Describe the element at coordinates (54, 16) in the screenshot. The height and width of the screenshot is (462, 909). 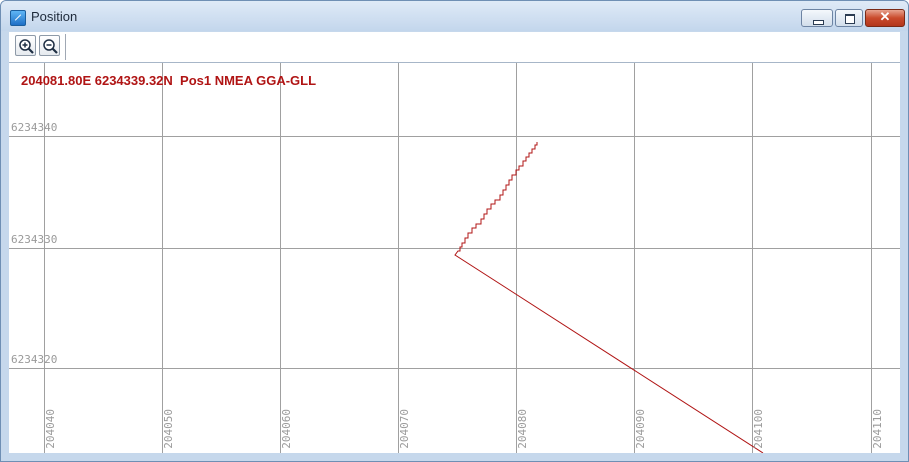
I see `window-title: Position` at that location.